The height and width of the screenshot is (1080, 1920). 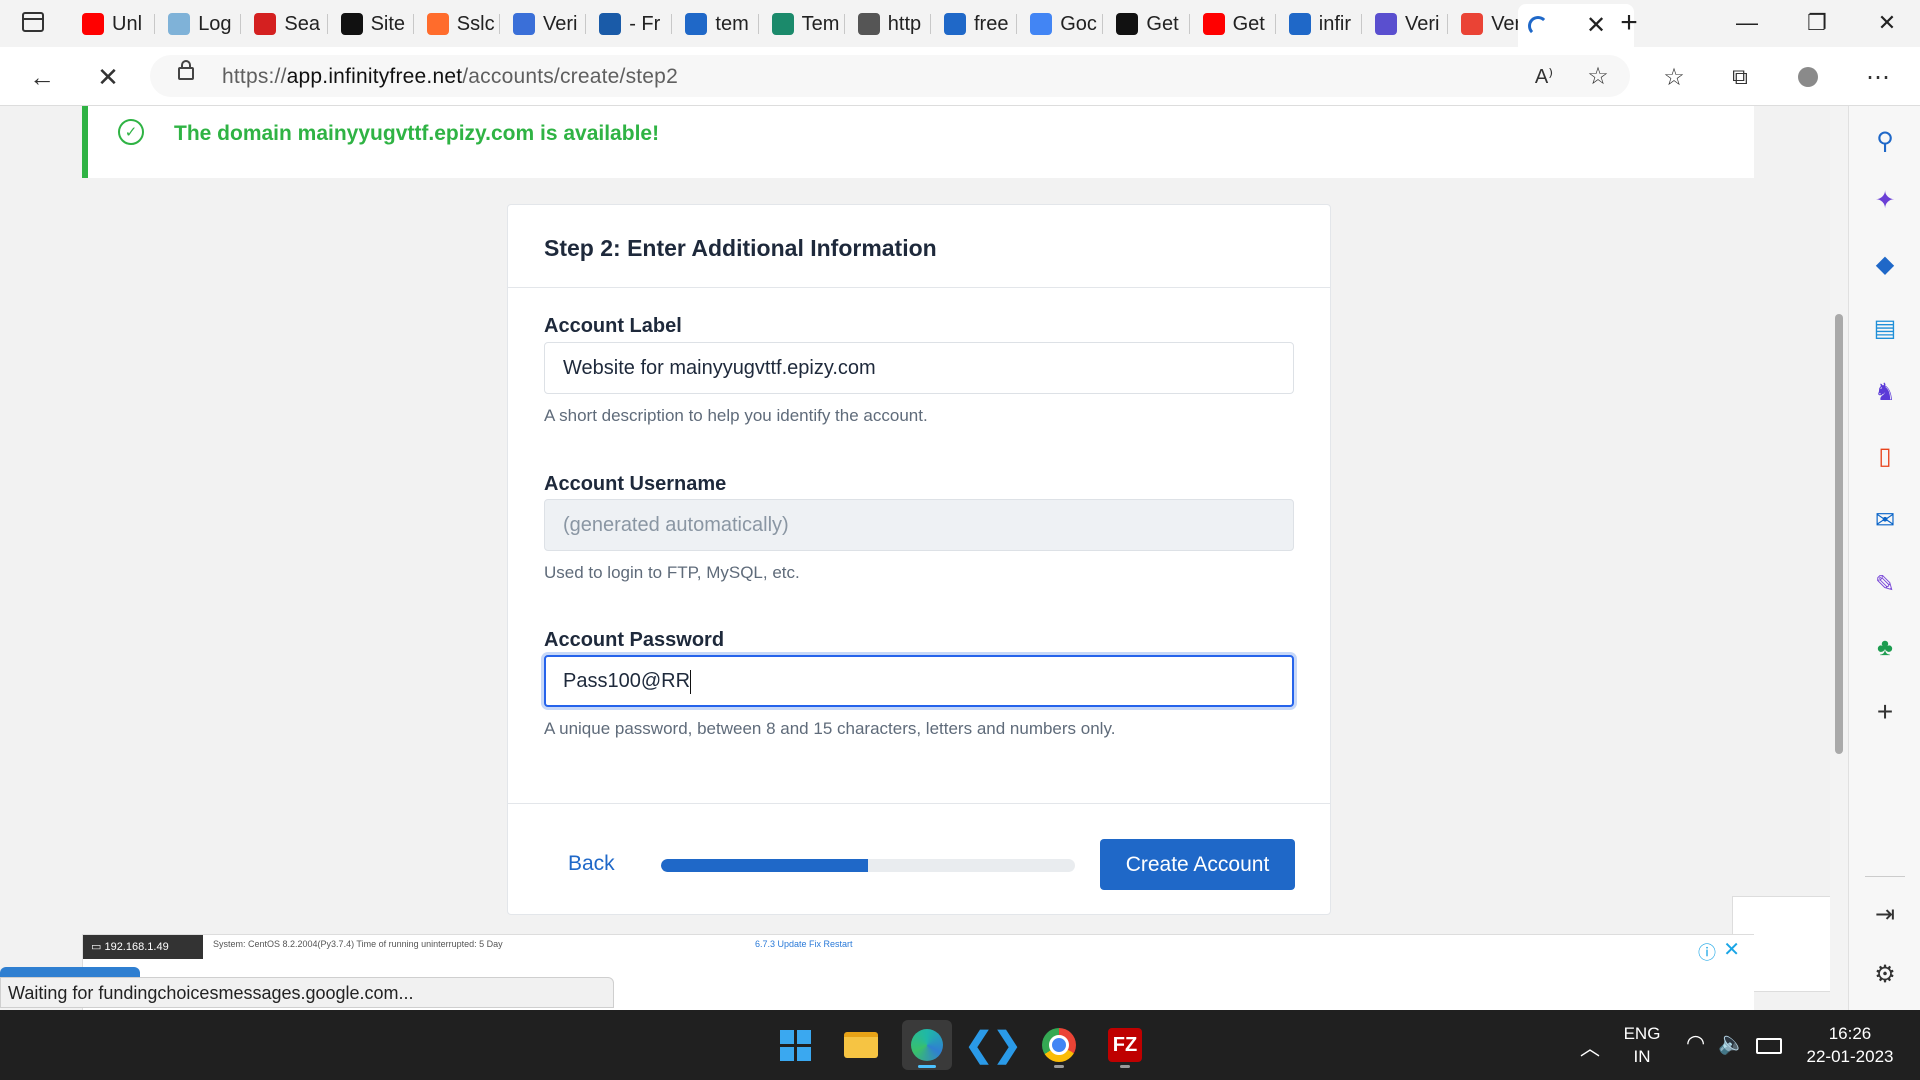 What do you see at coordinates (1125, 1045) in the screenshot?
I see `filezilla-icon: FZ` at bounding box center [1125, 1045].